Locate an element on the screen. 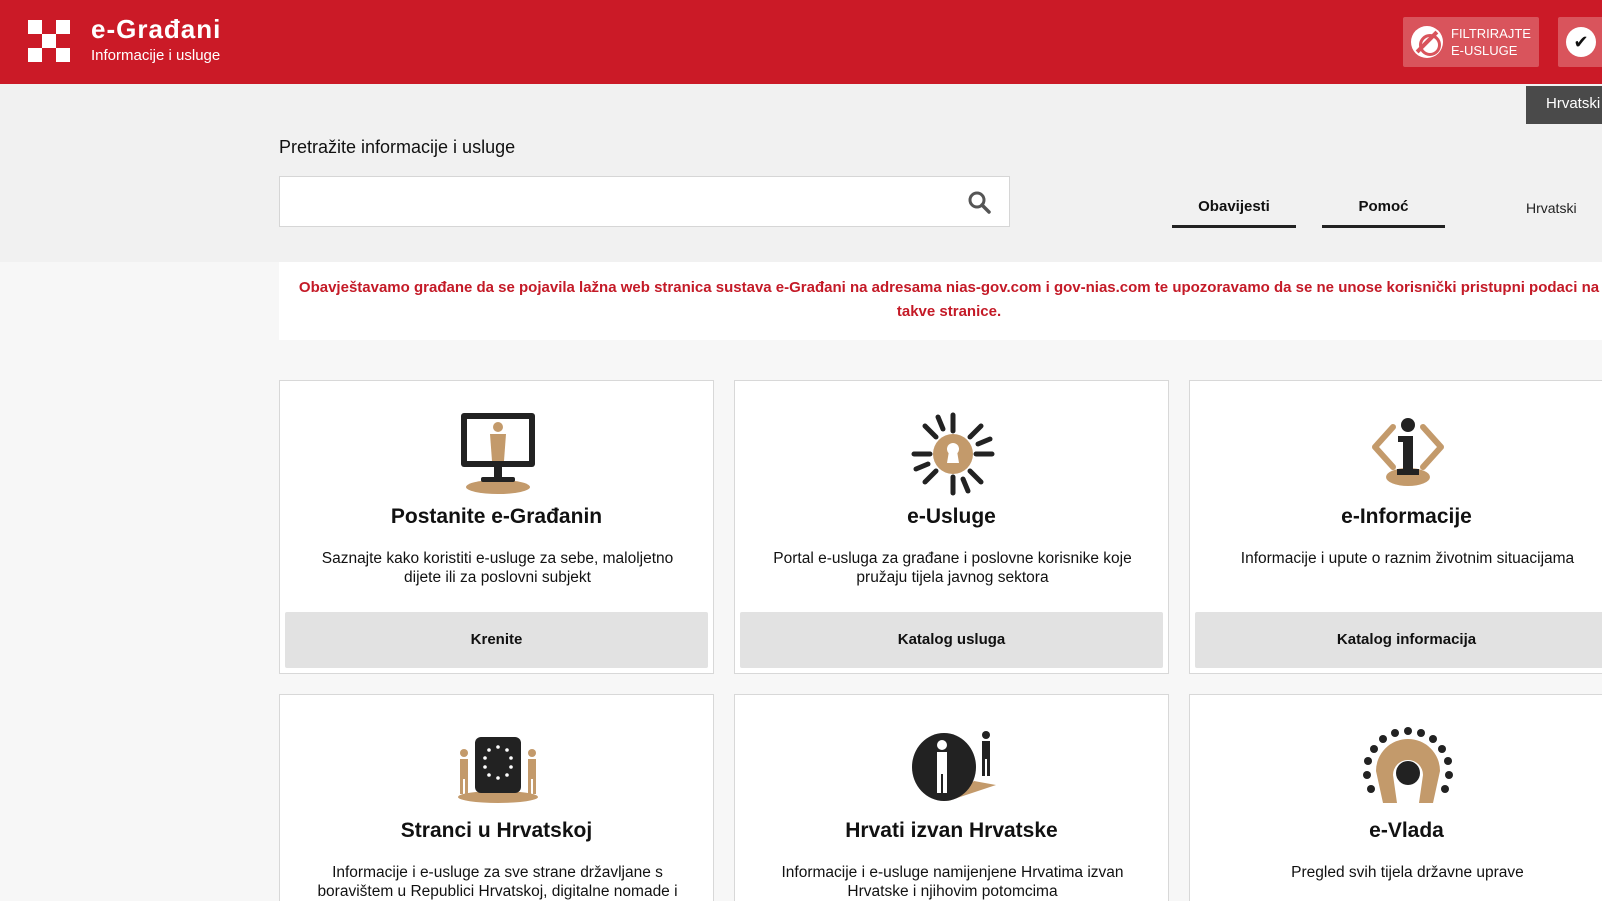 Image resolution: width=1602 pixels, height=901 pixels. info-catalog-button: Katalog informacija is located at coordinates (1398, 640).